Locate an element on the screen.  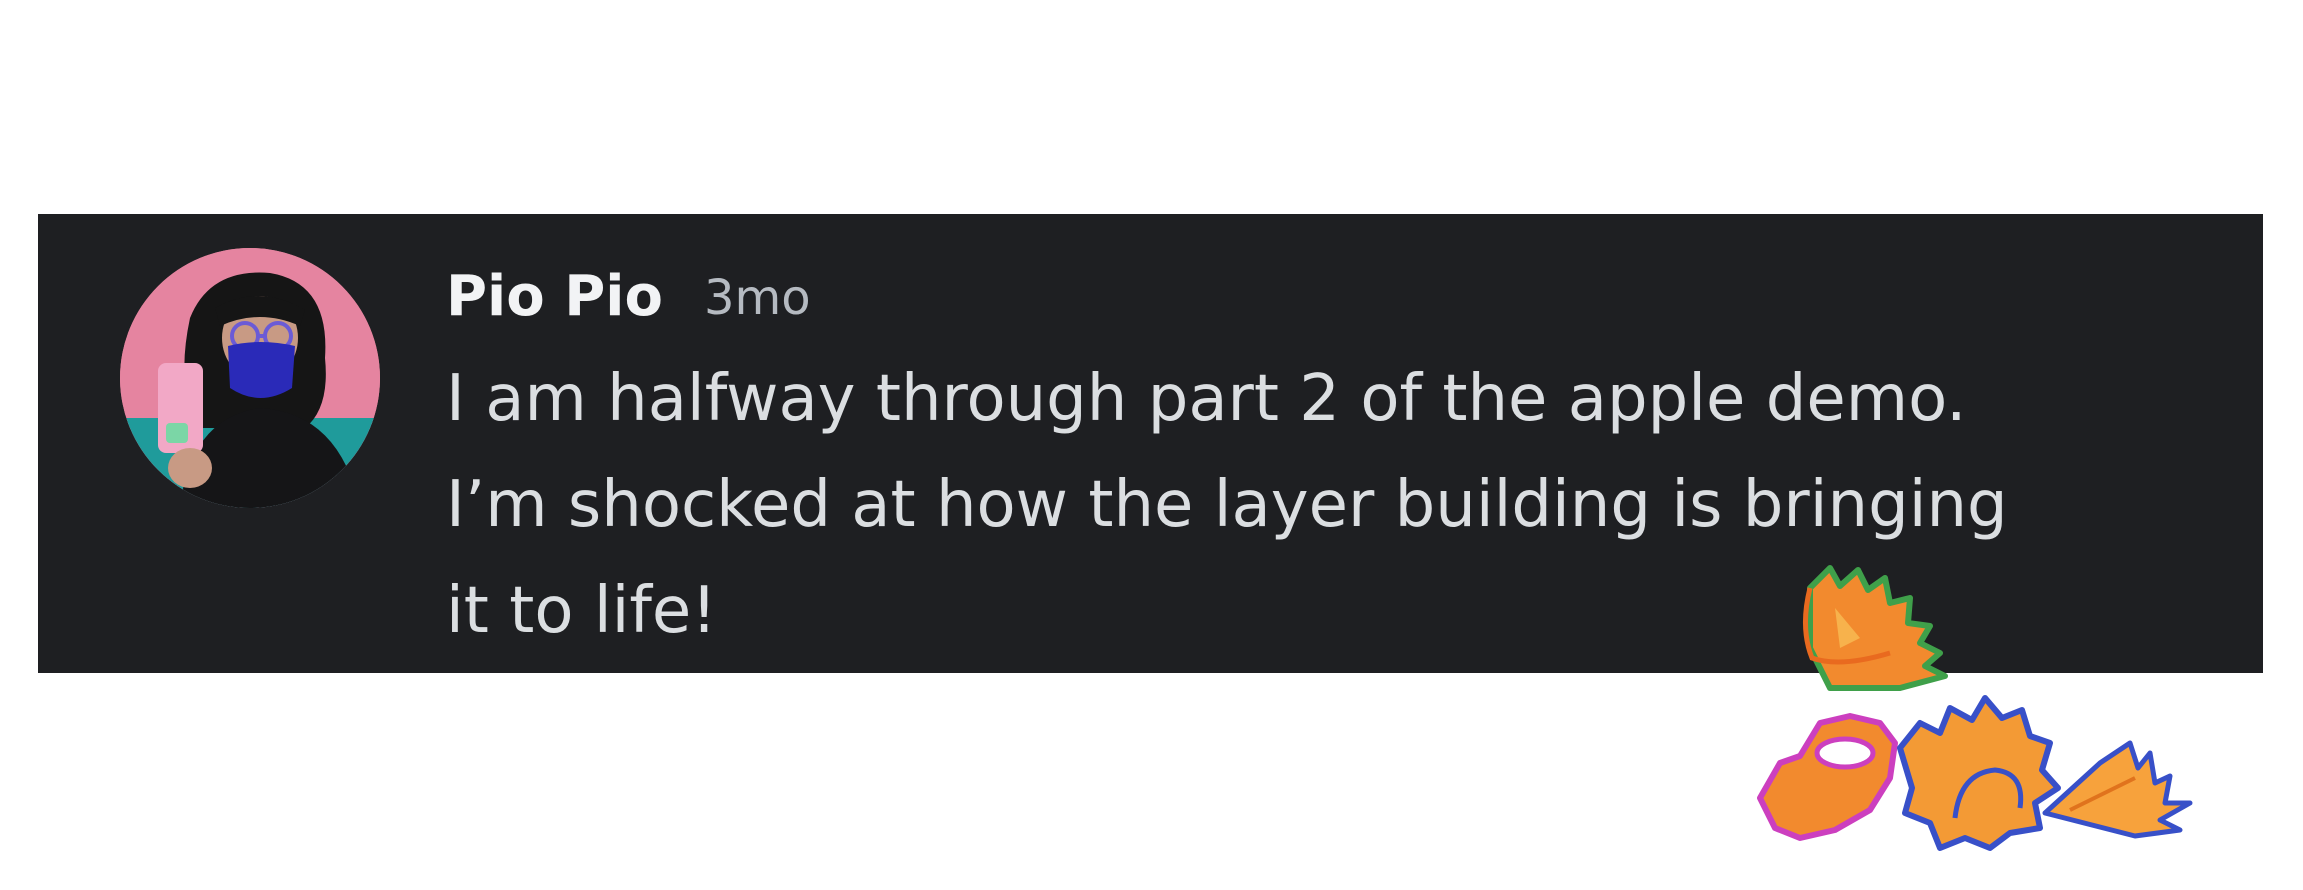
user-avatar is located at coordinates (250, 378).